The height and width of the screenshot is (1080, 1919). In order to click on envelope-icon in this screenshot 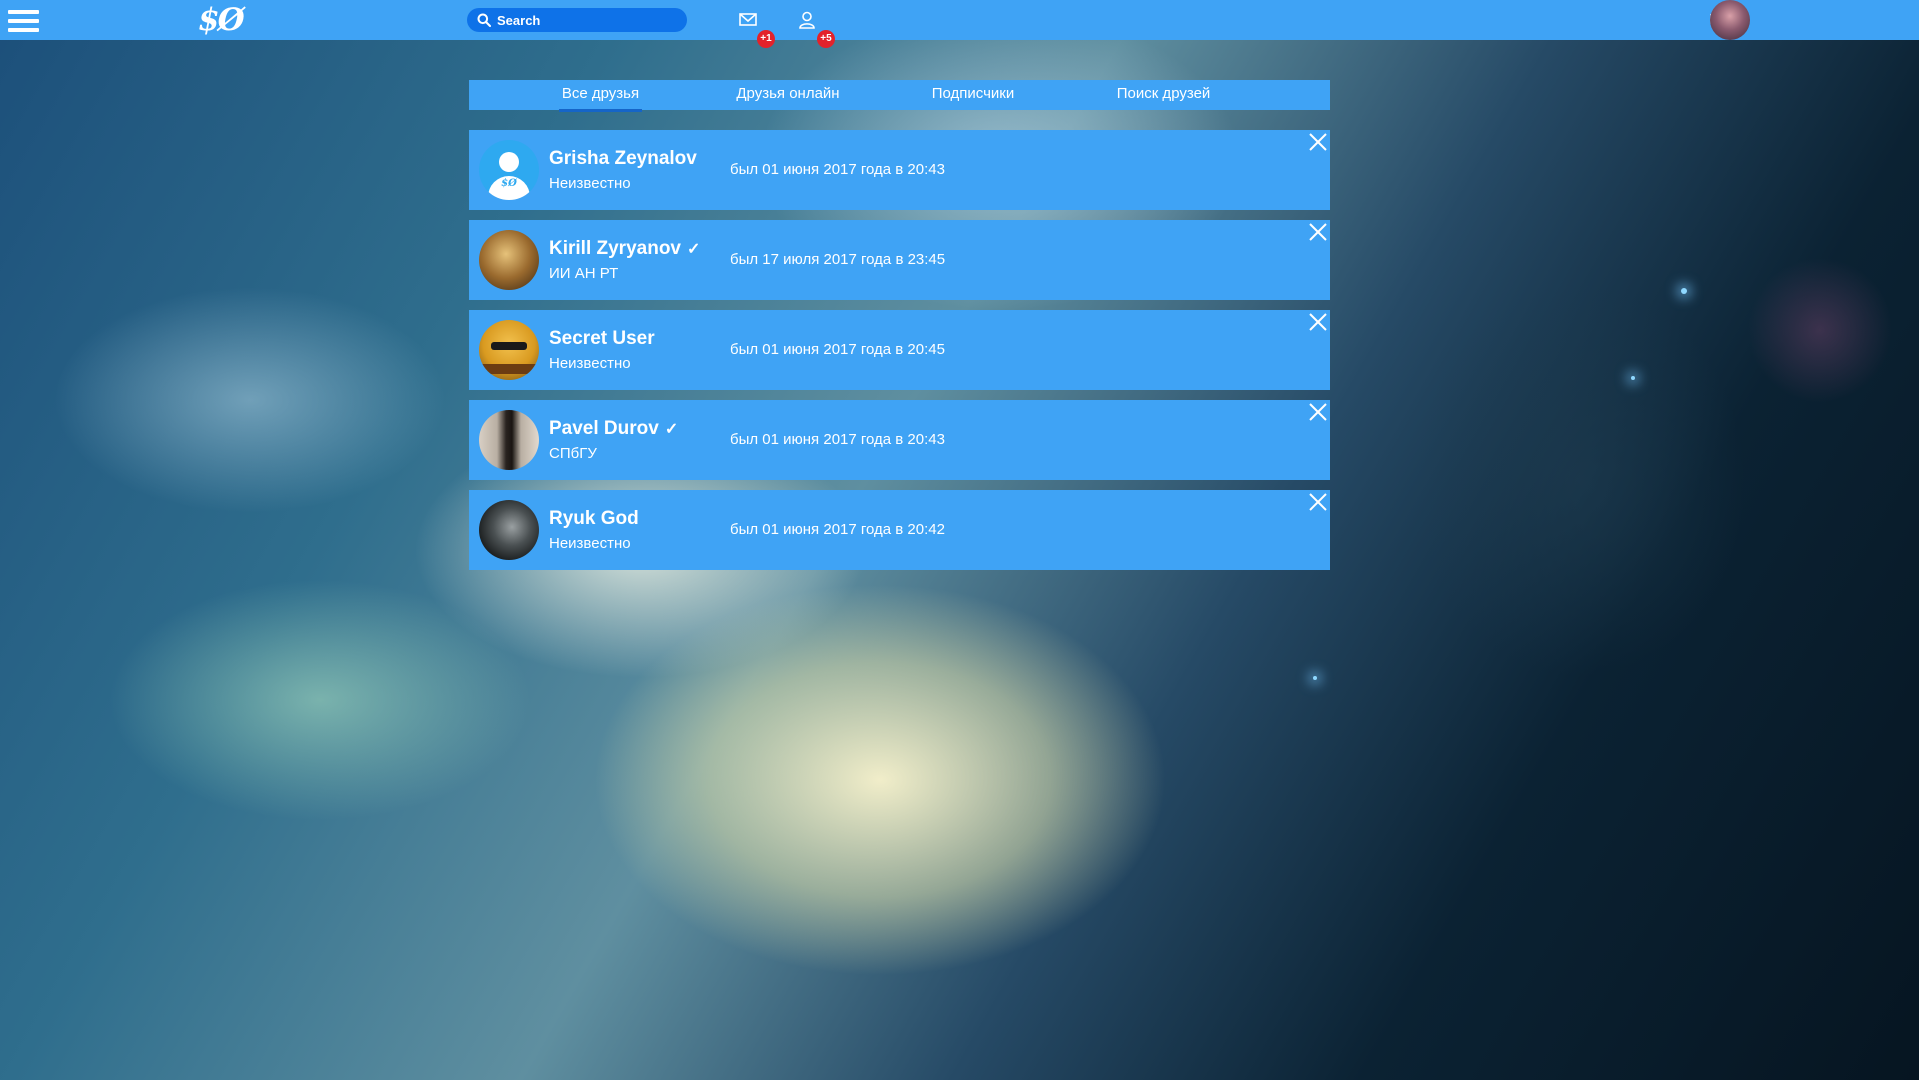, I will do `click(748, 20)`.